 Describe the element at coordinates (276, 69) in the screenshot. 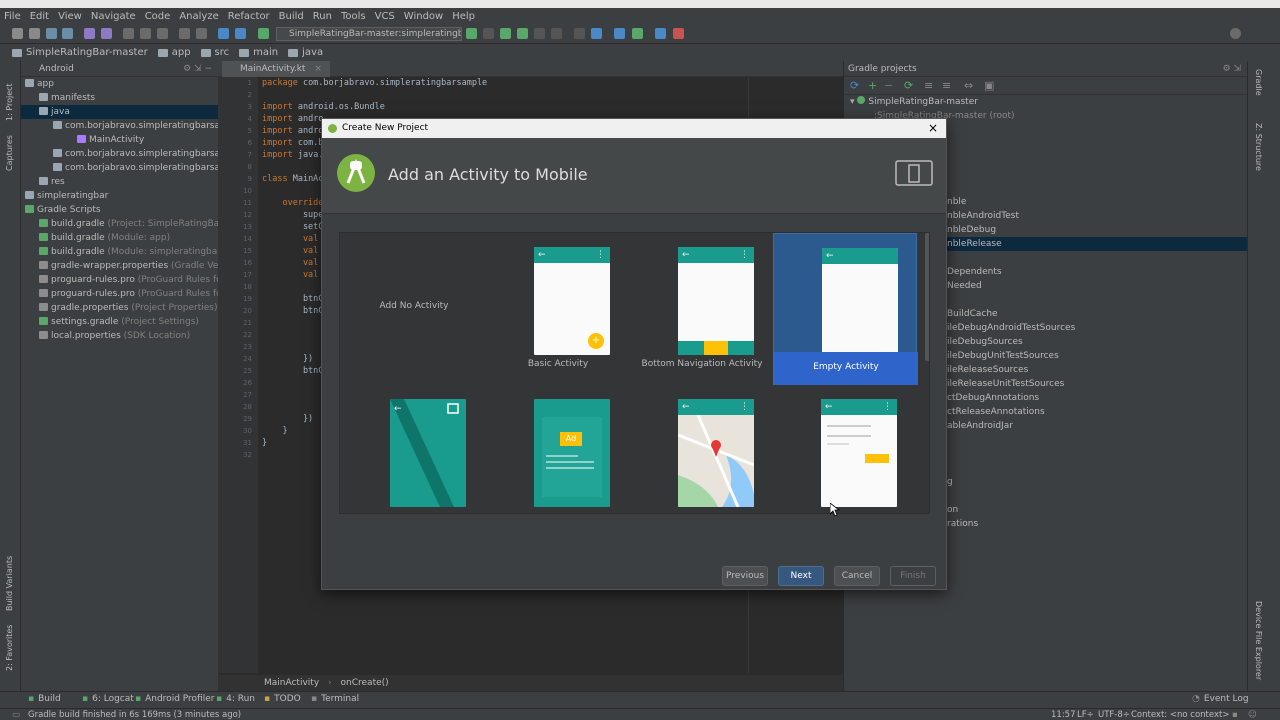

I see `tab-main-activity: MainActivity.kt ×` at that location.